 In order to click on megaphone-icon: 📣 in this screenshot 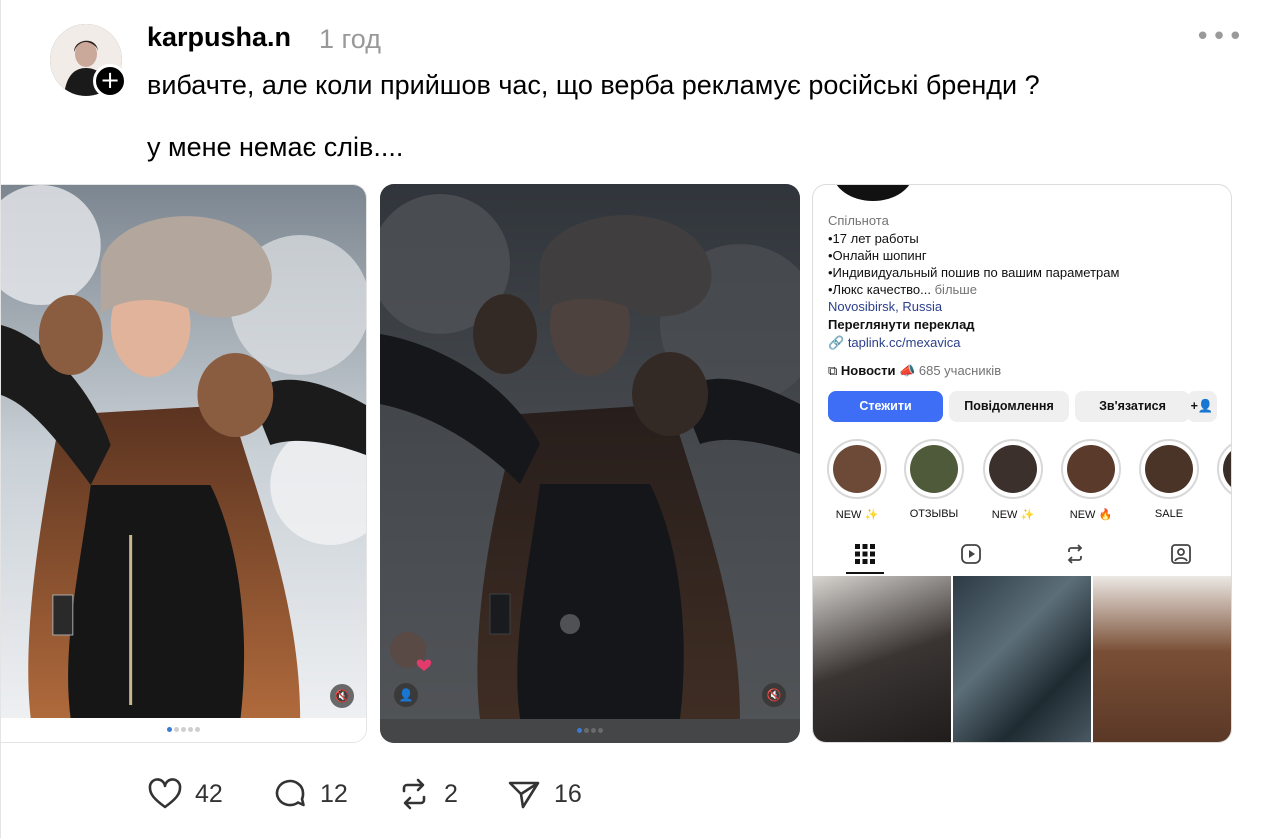, I will do `click(907, 370)`.